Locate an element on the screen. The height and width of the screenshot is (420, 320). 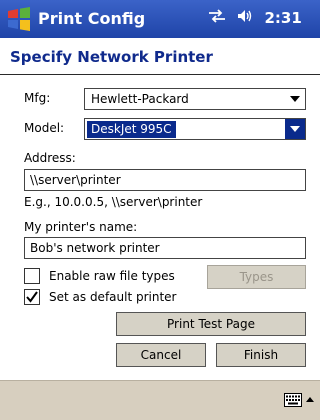
clock: 2:31 is located at coordinates (282, 18).